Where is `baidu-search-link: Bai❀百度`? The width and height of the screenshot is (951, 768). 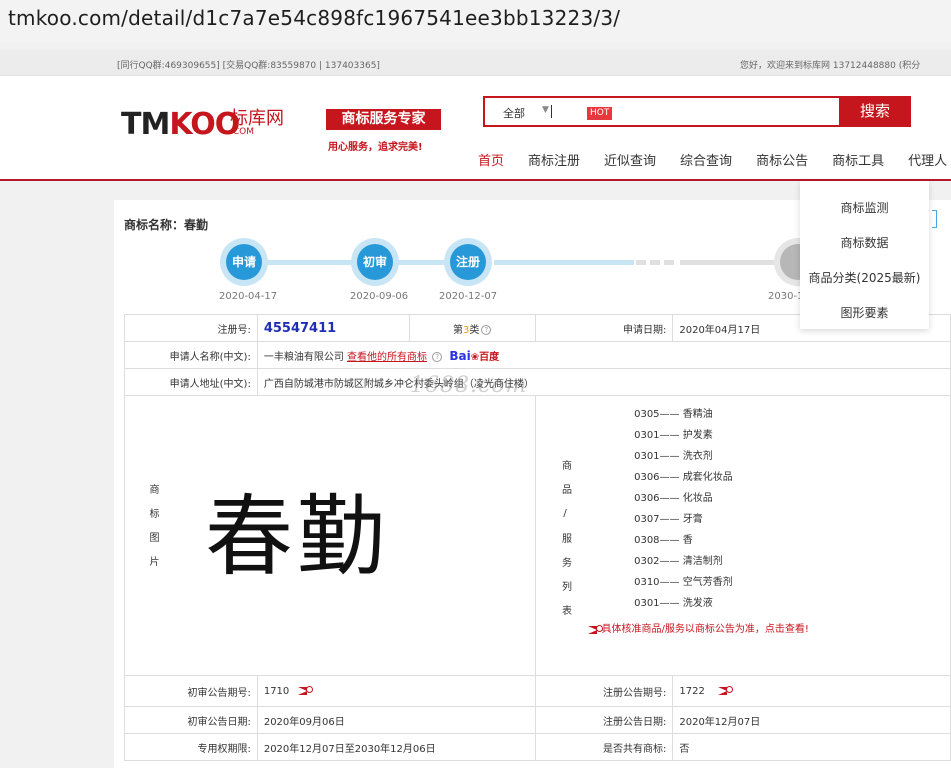
baidu-search-link: Bai❀百度 is located at coordinates (474, 356).